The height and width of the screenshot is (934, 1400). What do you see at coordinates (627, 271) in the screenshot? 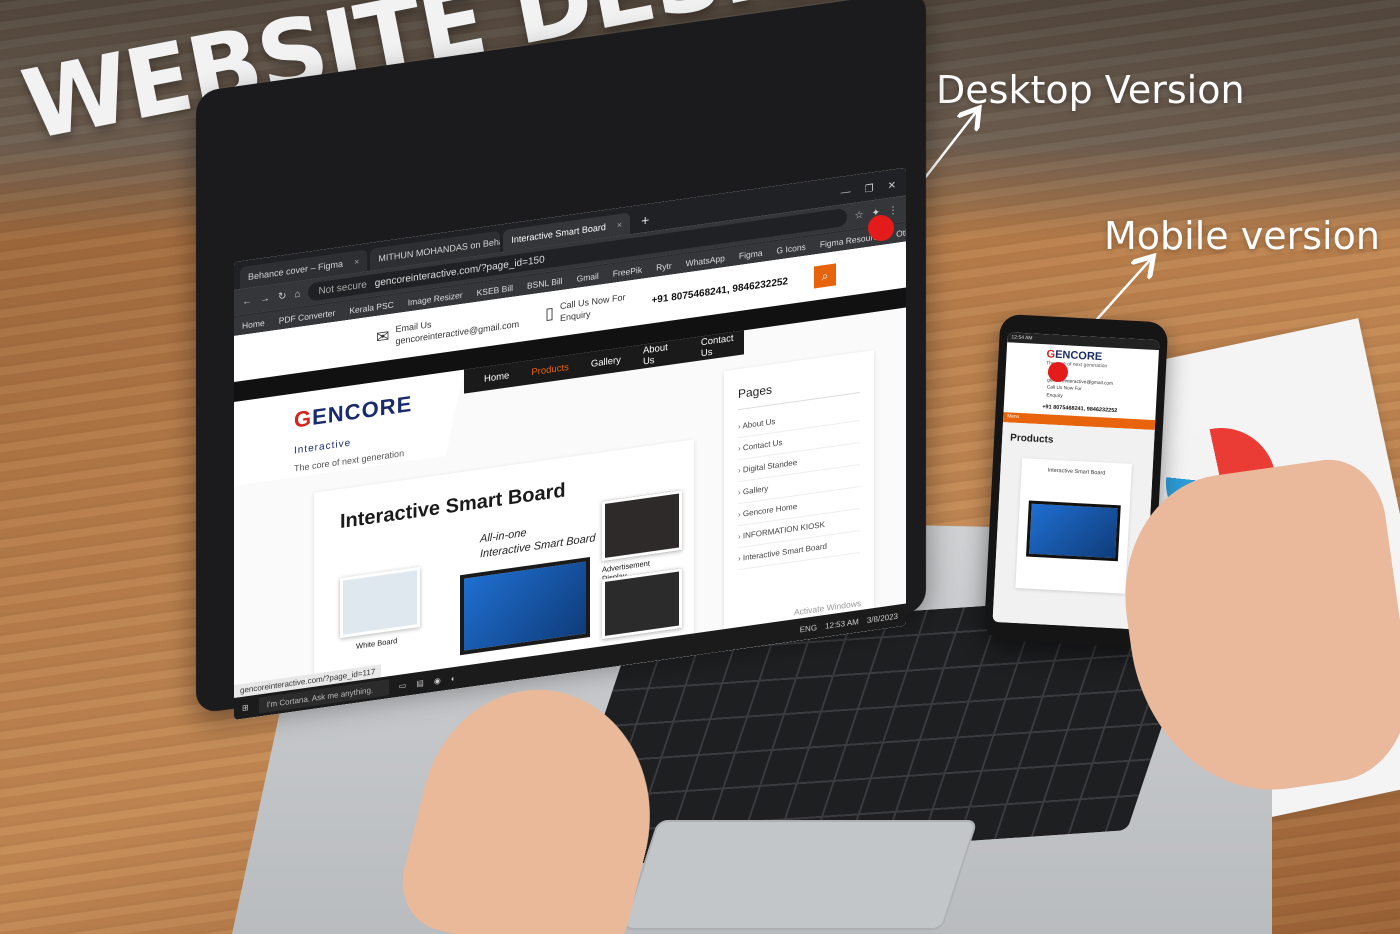
I see `bookmark-item: FreePik` at bounding box center [627, 271].